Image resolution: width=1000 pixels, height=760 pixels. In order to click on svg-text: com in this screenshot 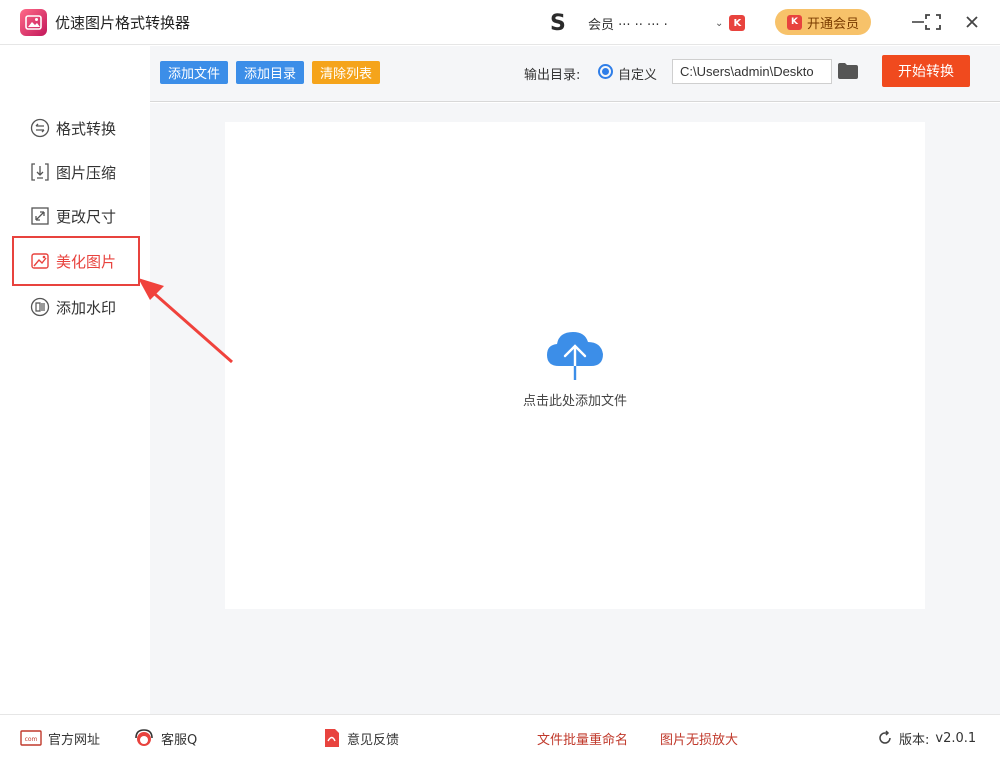, I will do `click(31, 739)`.